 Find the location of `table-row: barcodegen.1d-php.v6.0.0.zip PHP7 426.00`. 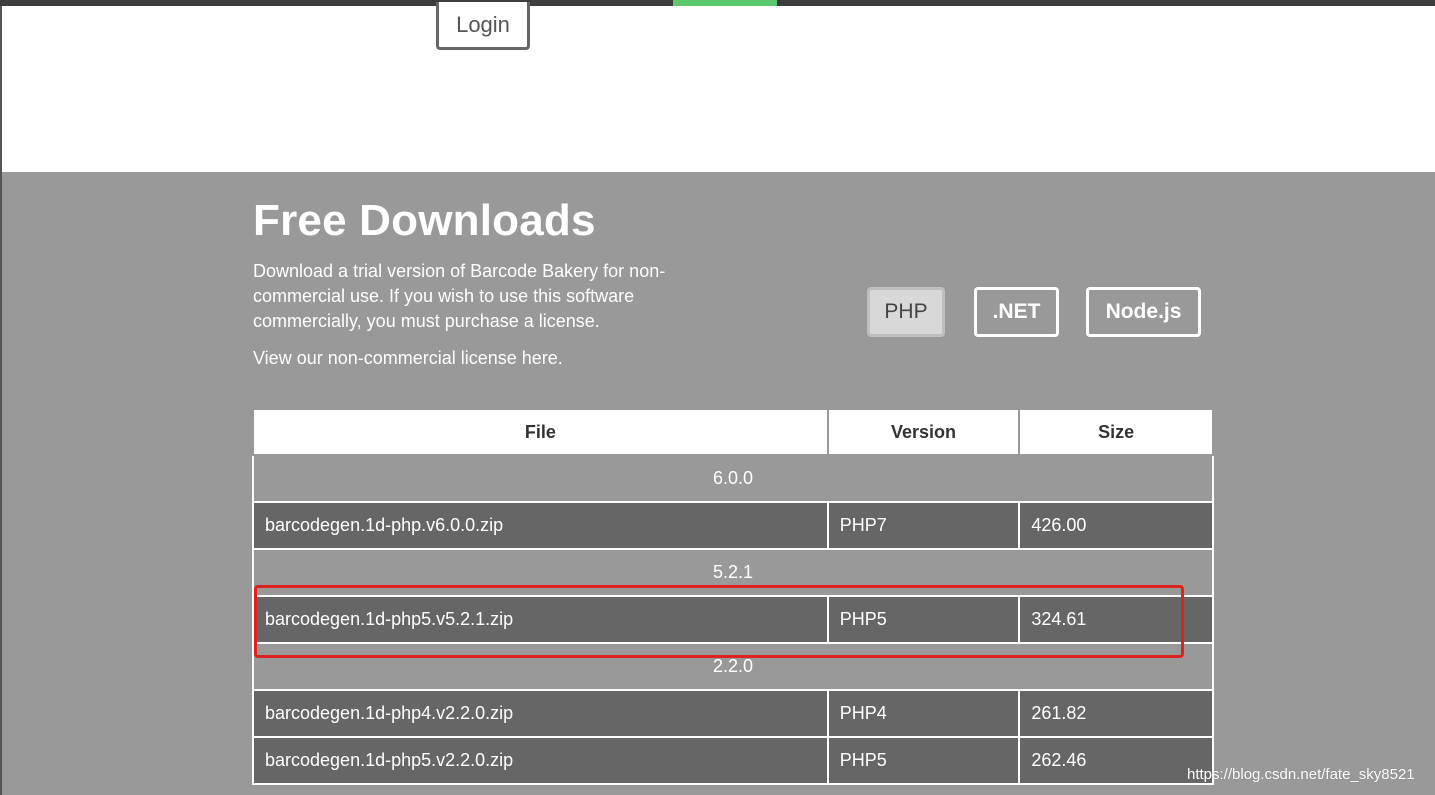

table-row: barcodegen.1d-php.v6.0.0.zip PHP7 426.00 is located at coordinates (733, 525).